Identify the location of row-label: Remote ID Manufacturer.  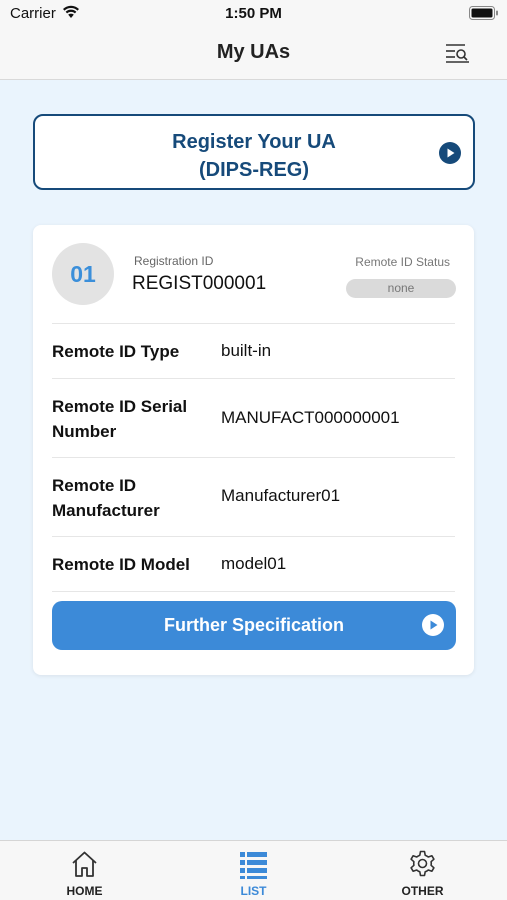
(106, 498).